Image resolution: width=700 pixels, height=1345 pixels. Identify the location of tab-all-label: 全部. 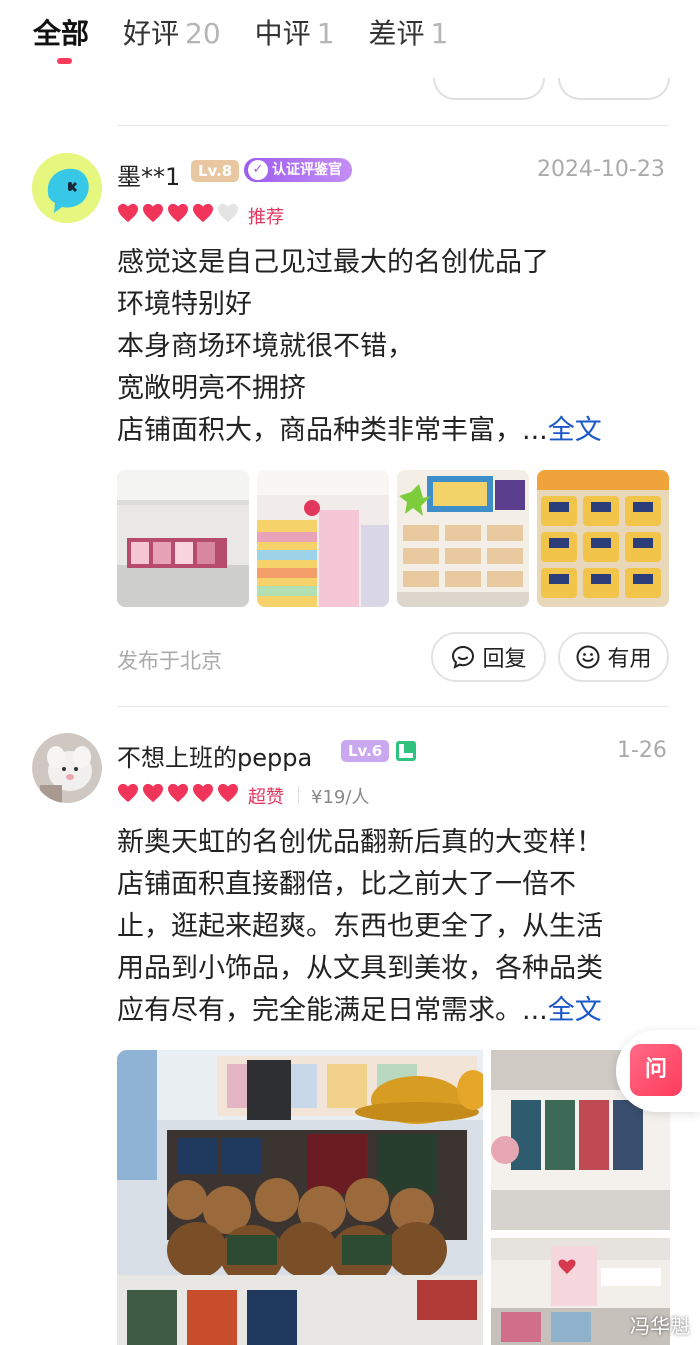
(61, 33).